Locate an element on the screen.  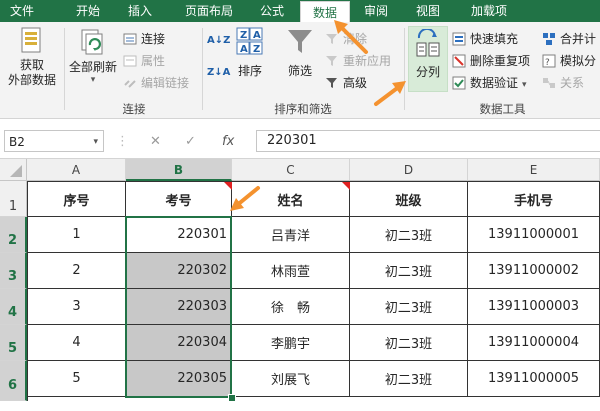
annotation-arrows is located at coordinates (318, 115).